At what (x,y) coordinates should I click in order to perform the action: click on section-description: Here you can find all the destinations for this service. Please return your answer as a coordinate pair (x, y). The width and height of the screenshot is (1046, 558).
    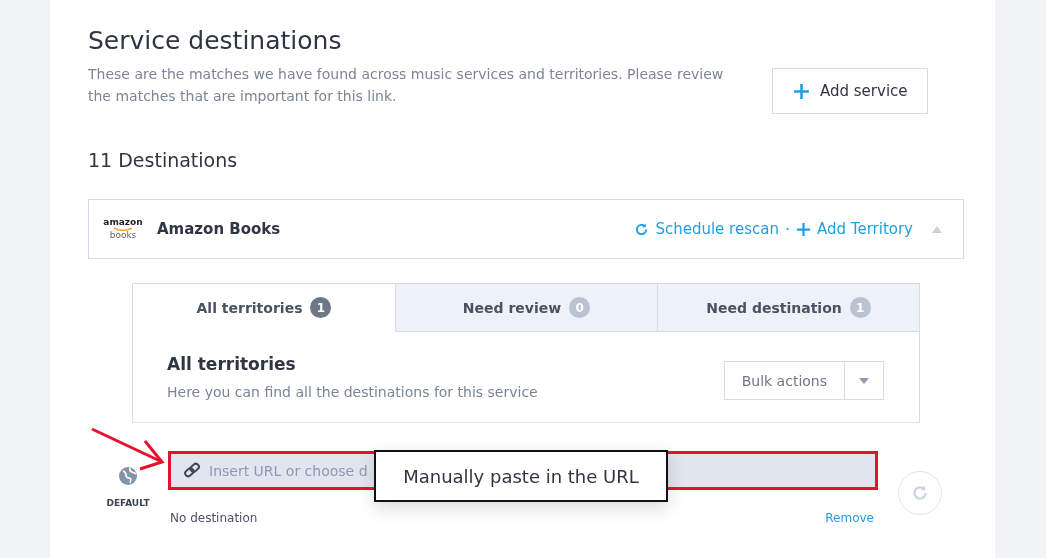
    Looking at the image, I should click on (352, 392).